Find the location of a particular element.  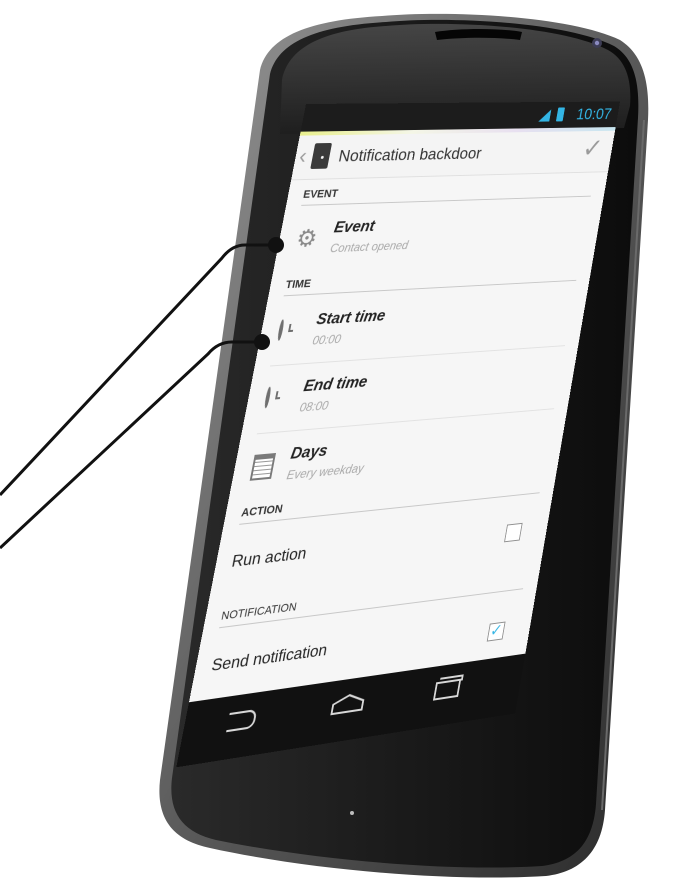

gear-icon: ⚙ is located at coordinates (306, 239).